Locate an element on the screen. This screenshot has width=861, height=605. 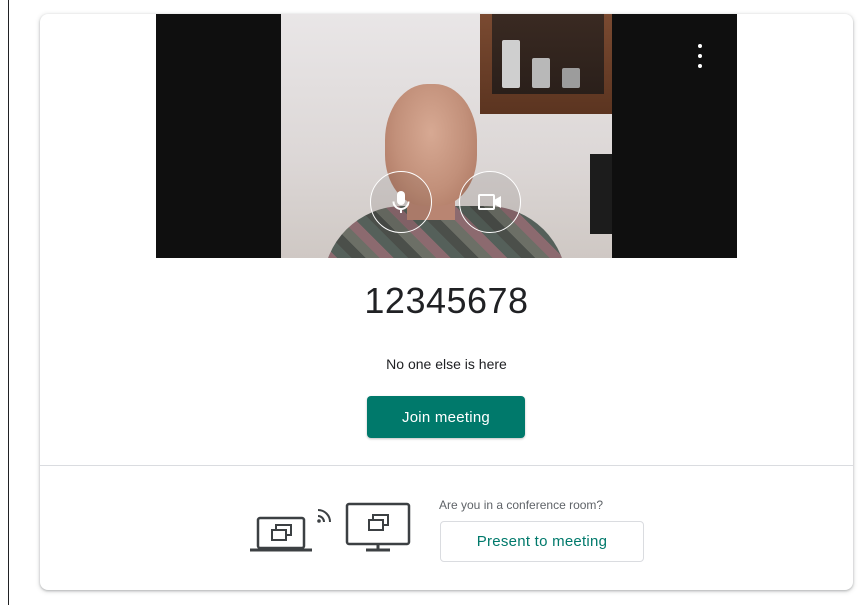
letterbox-left is located at coordinates (218, 136).